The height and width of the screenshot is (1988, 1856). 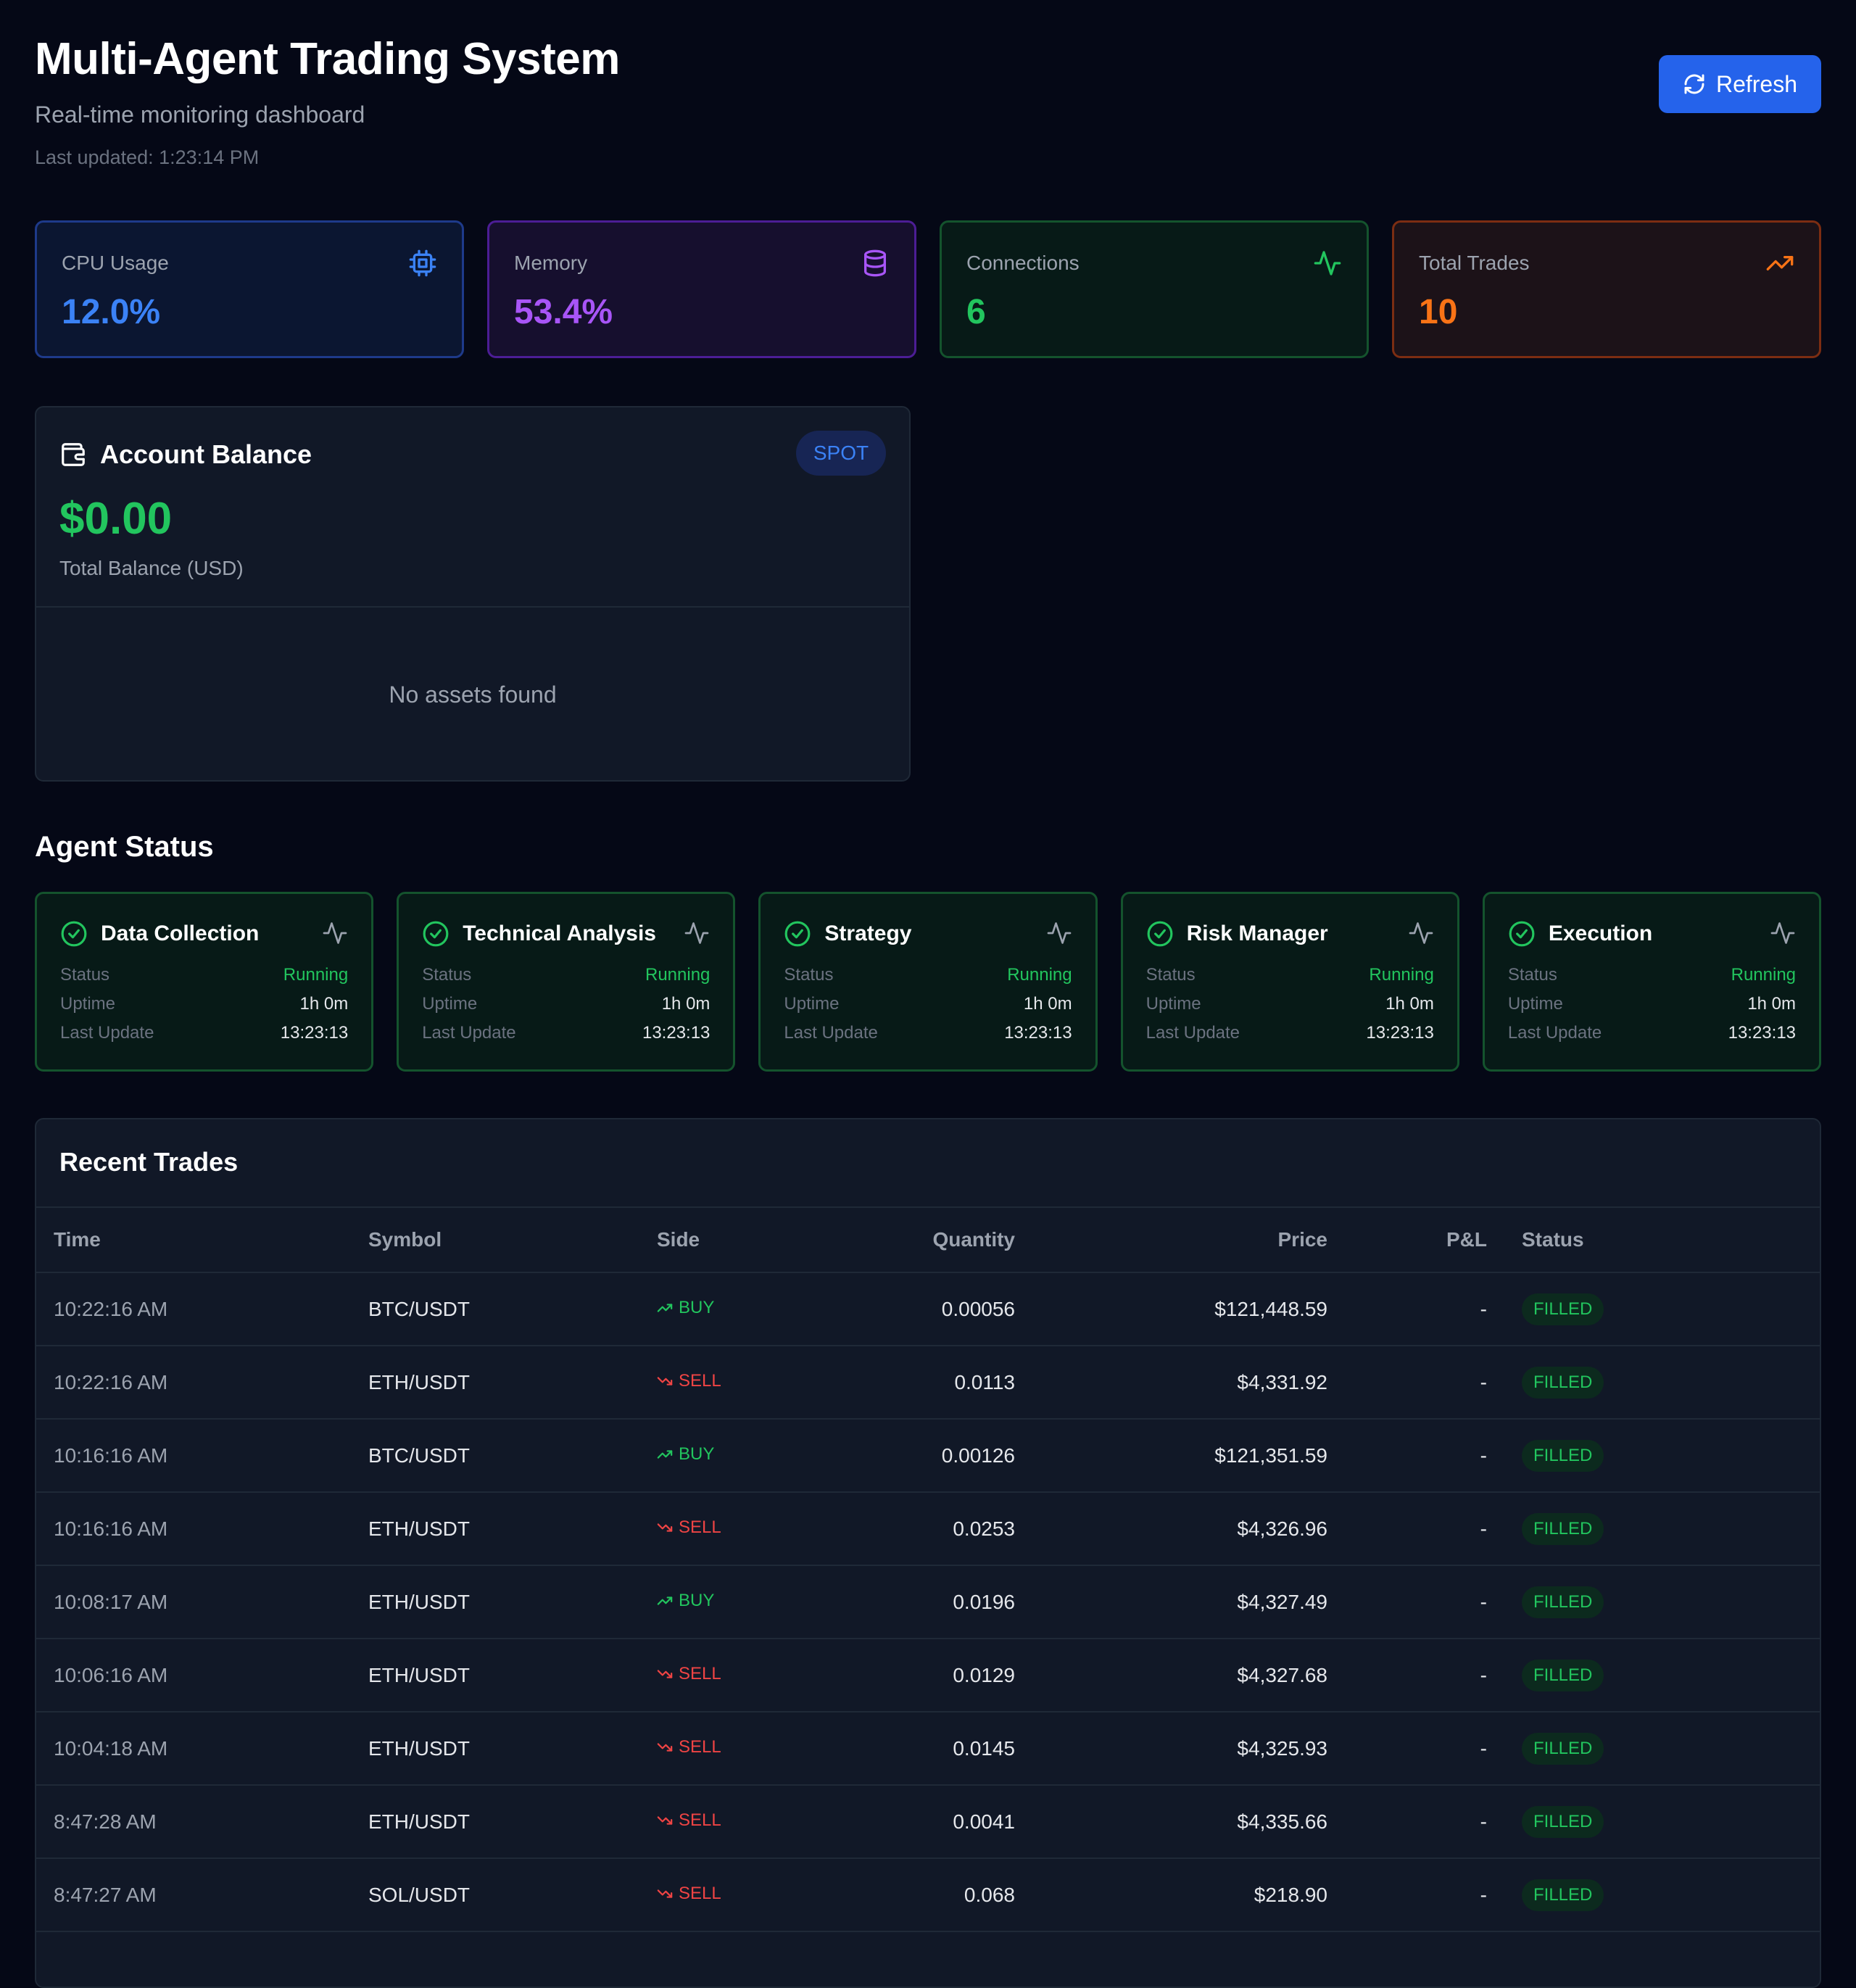 What do you see at coordinates (1171, 1602) in the screenshot?
I see `trade-price: $4,327.49` at bounding box center [1171, 1602].